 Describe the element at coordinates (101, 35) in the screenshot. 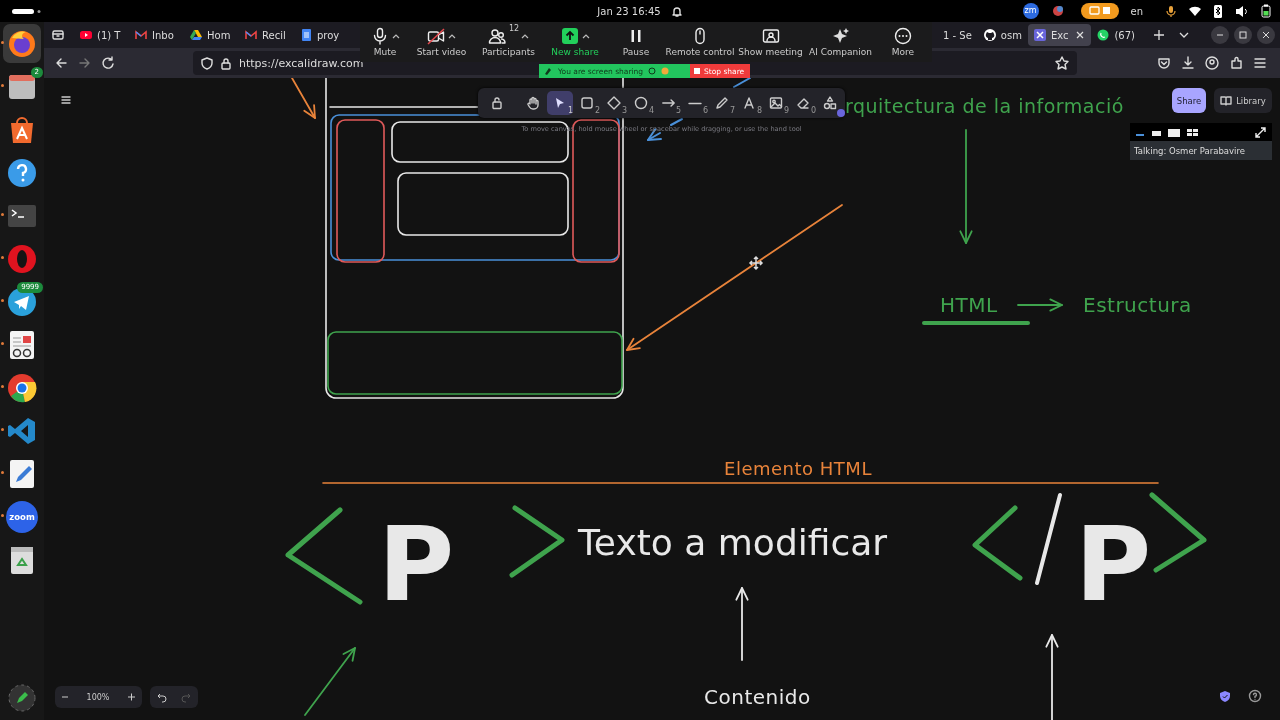

I see `browser-tab: (1) T` at that location.